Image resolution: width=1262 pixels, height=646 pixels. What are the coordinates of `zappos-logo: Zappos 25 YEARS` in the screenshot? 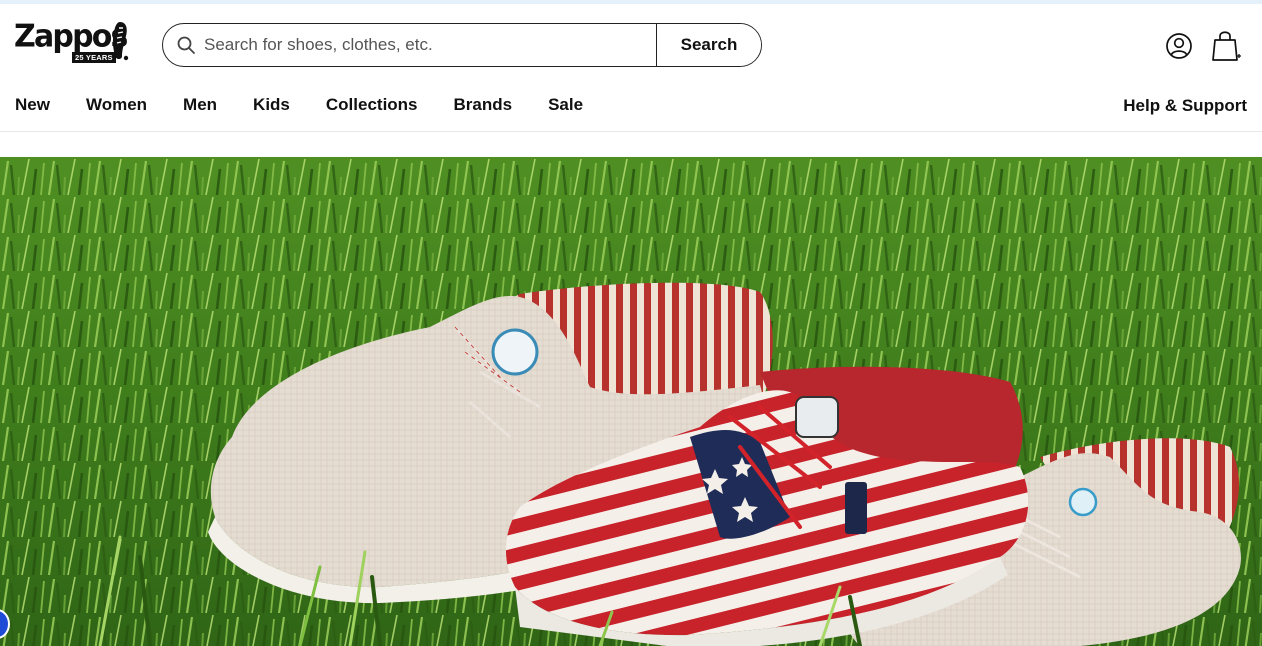 It's located at (72, 41).